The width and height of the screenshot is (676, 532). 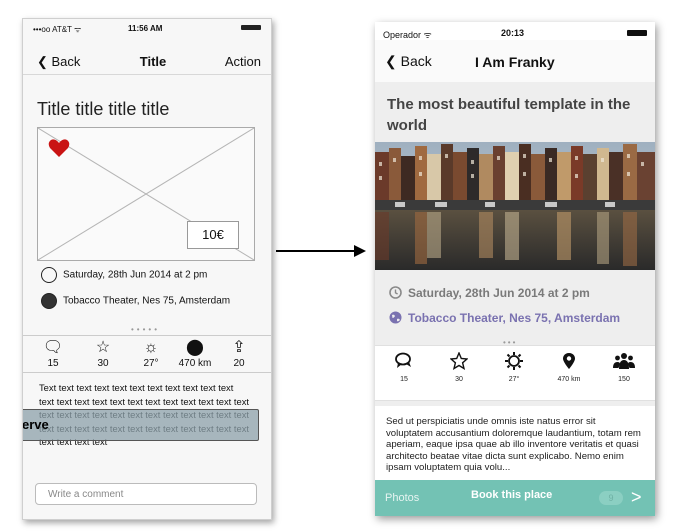 What do you see at coordinates (243, 61) in the screenshot?
I see `wire-action-button: Action` at bounding box center [243, 61].